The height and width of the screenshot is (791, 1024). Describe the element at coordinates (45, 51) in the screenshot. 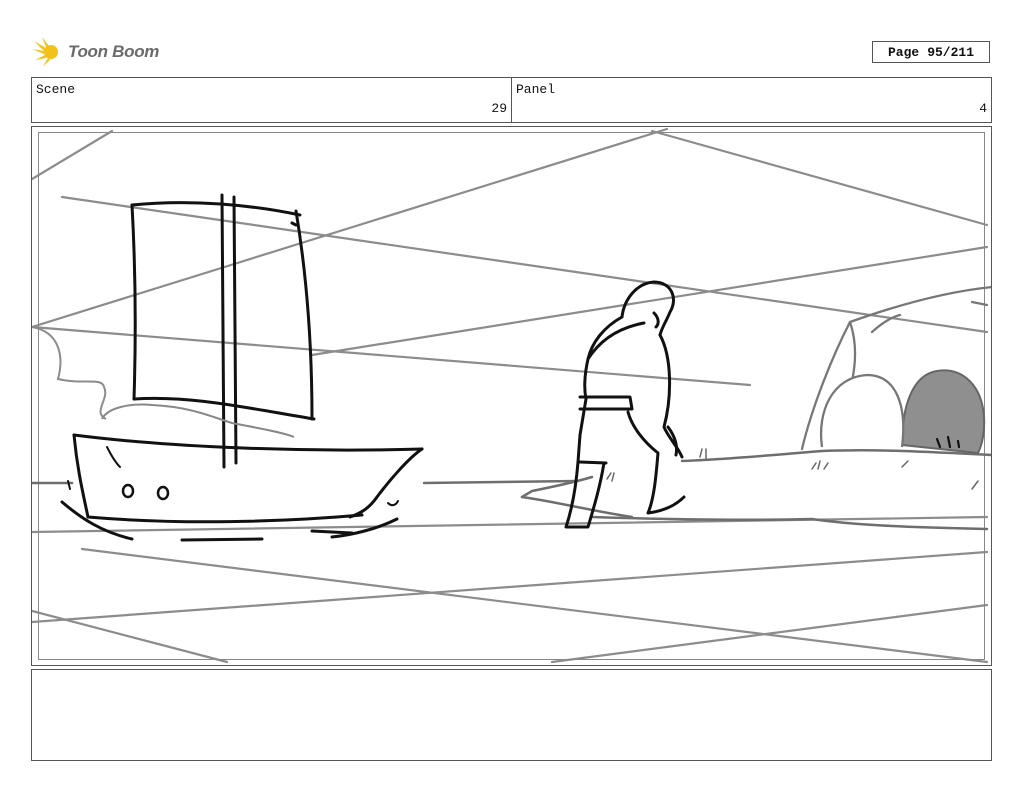

I see `sun-icon` at that location.